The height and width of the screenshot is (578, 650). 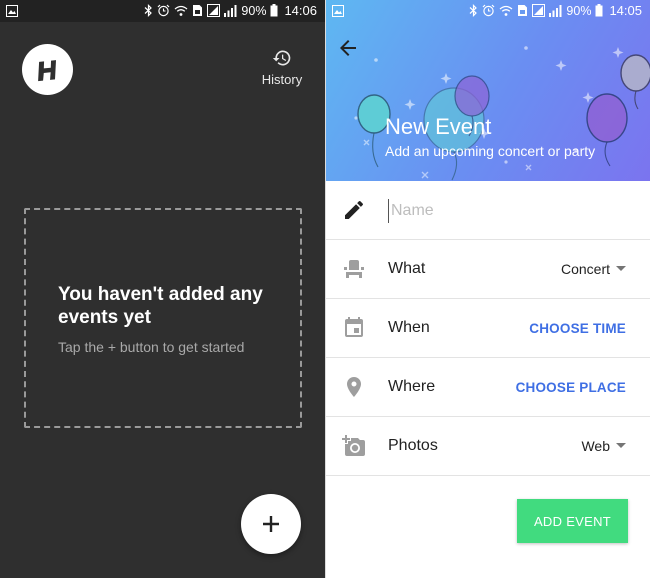 What do you see at coordinates (348, 48) in the screenshot?
I see `back-arrow-icon` at bounding box center [348, 48].